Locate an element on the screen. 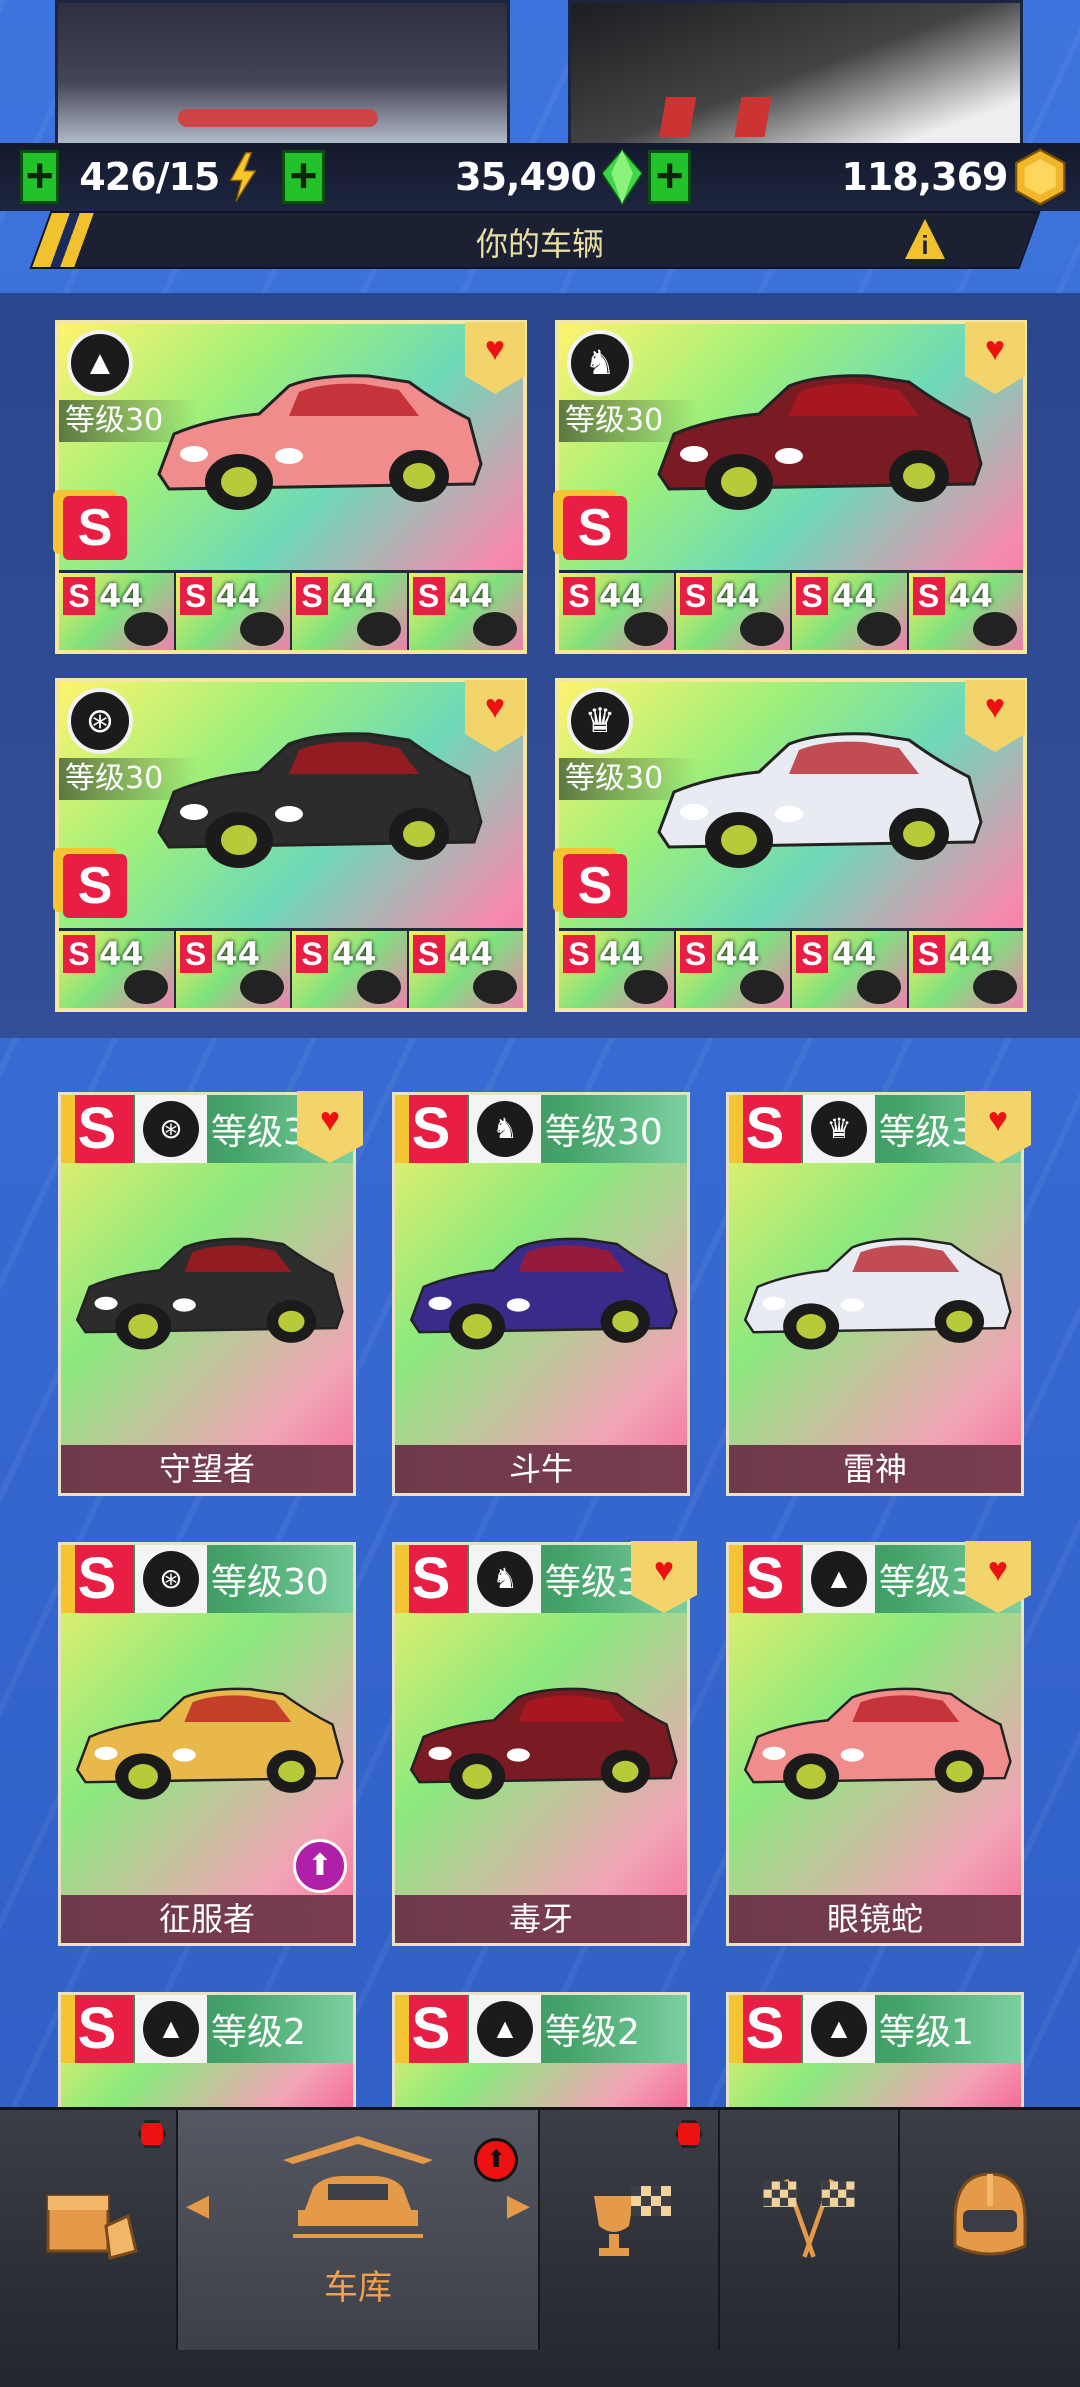 The height and width of the screenshot is (2387, 1080). coins-value: 118,369 is located at coordinates (924, 177).